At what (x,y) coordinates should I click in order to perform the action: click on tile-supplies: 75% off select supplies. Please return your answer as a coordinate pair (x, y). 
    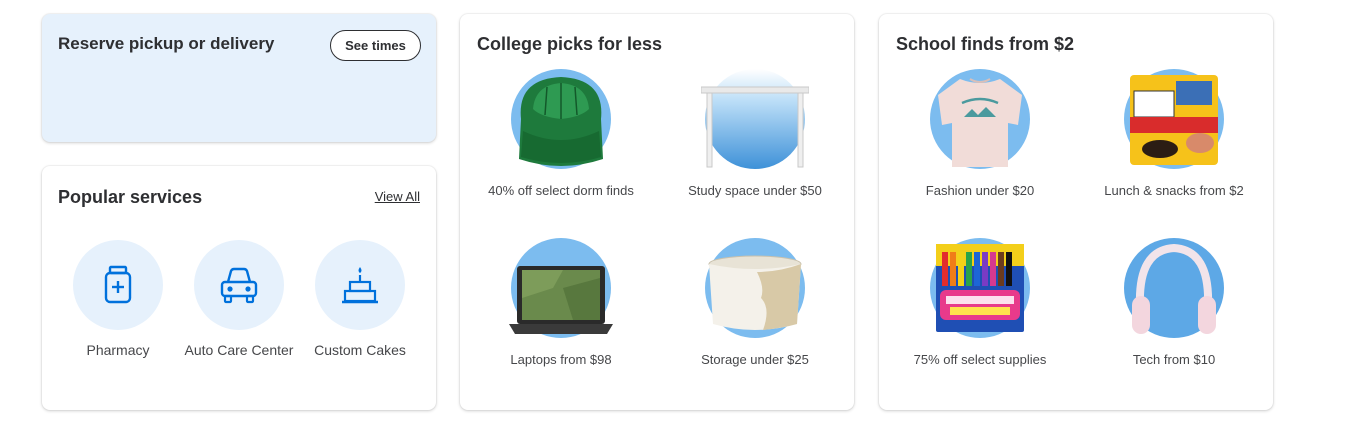
    Looking at the image, I should click on (980, 302).